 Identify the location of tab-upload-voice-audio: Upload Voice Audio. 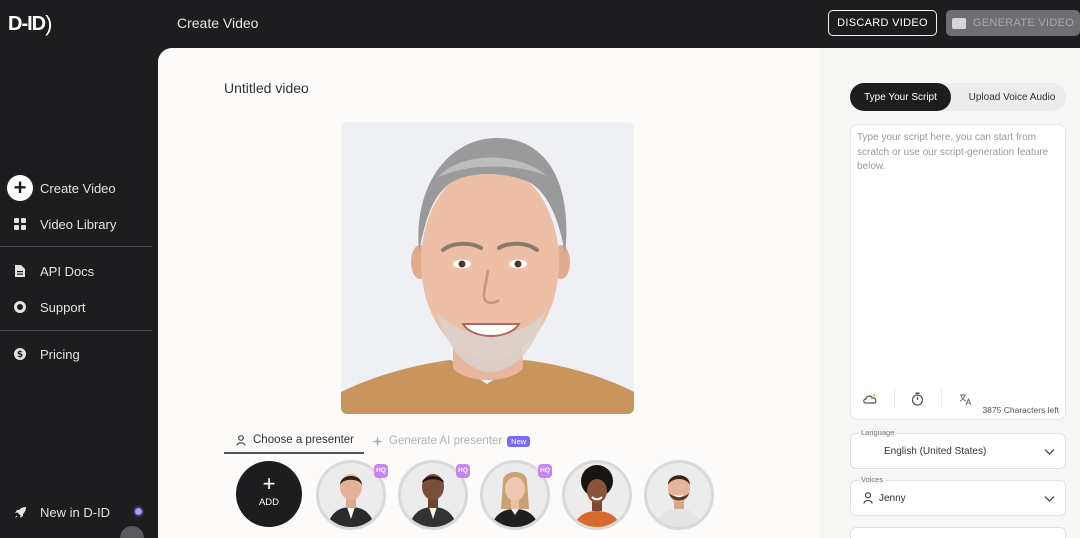
(1012, 97).